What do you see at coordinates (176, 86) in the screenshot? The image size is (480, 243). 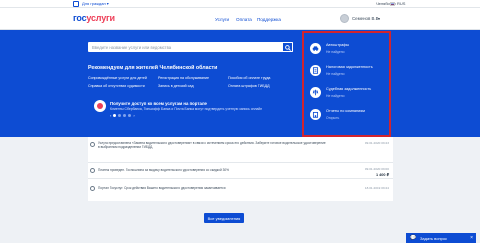 I see `recommend-link: Запись в детский сад` at bounding box center [176, 86].